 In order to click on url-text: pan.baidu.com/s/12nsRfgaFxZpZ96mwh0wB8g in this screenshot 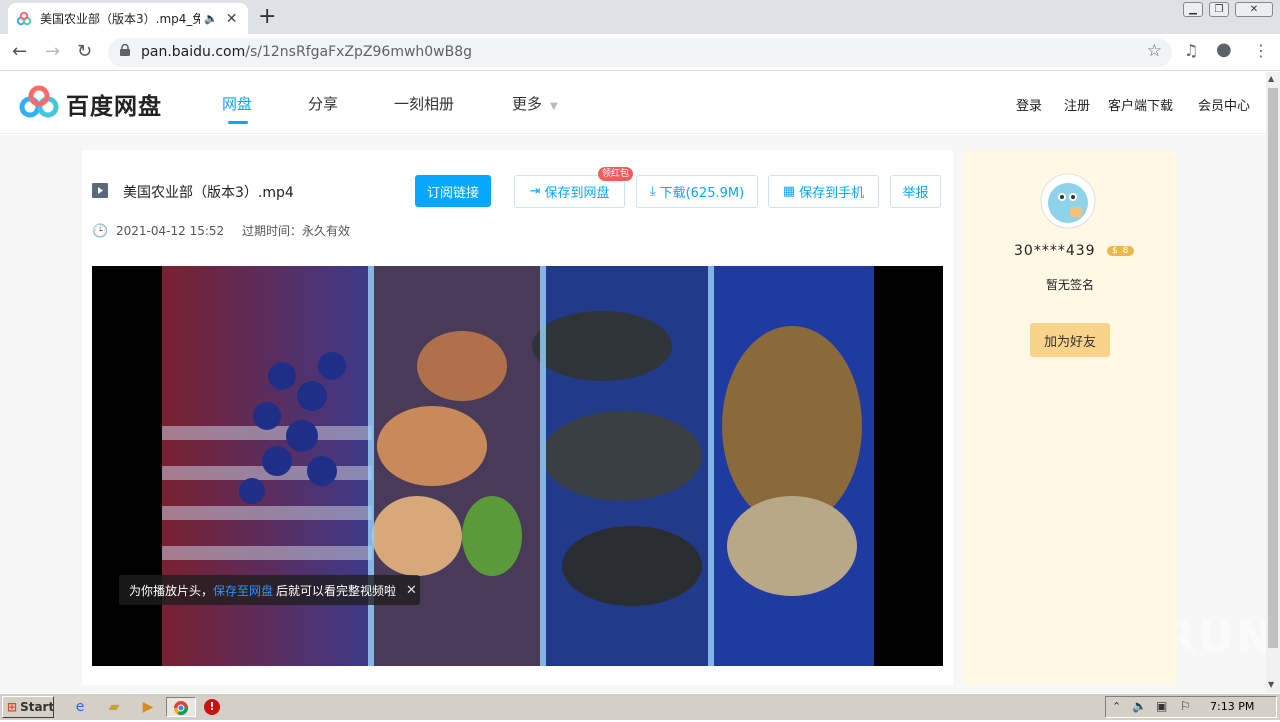, I will do `click(307, 52)`.